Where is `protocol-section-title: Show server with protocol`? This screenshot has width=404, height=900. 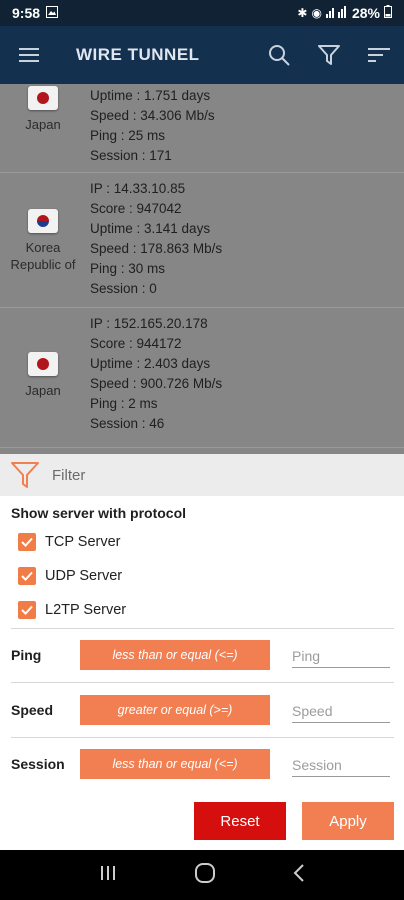 protocol-section-title: Show server with protocol is located at coordinates (99, 513).